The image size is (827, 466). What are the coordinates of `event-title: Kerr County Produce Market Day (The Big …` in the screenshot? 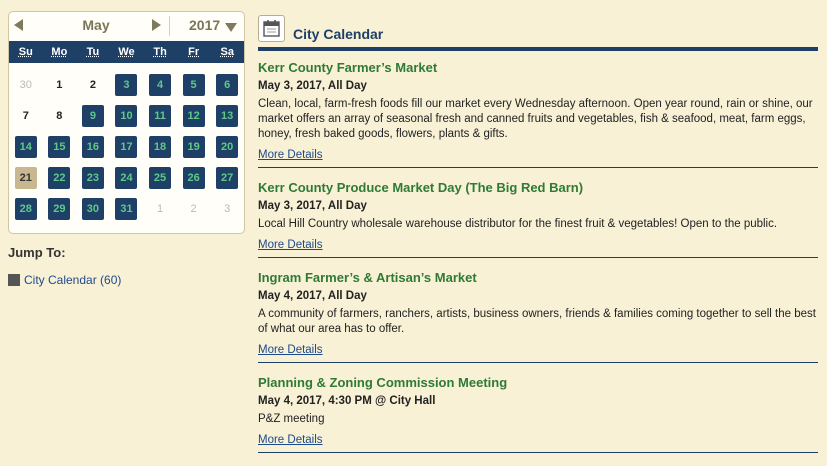 It's located at (538, 188).